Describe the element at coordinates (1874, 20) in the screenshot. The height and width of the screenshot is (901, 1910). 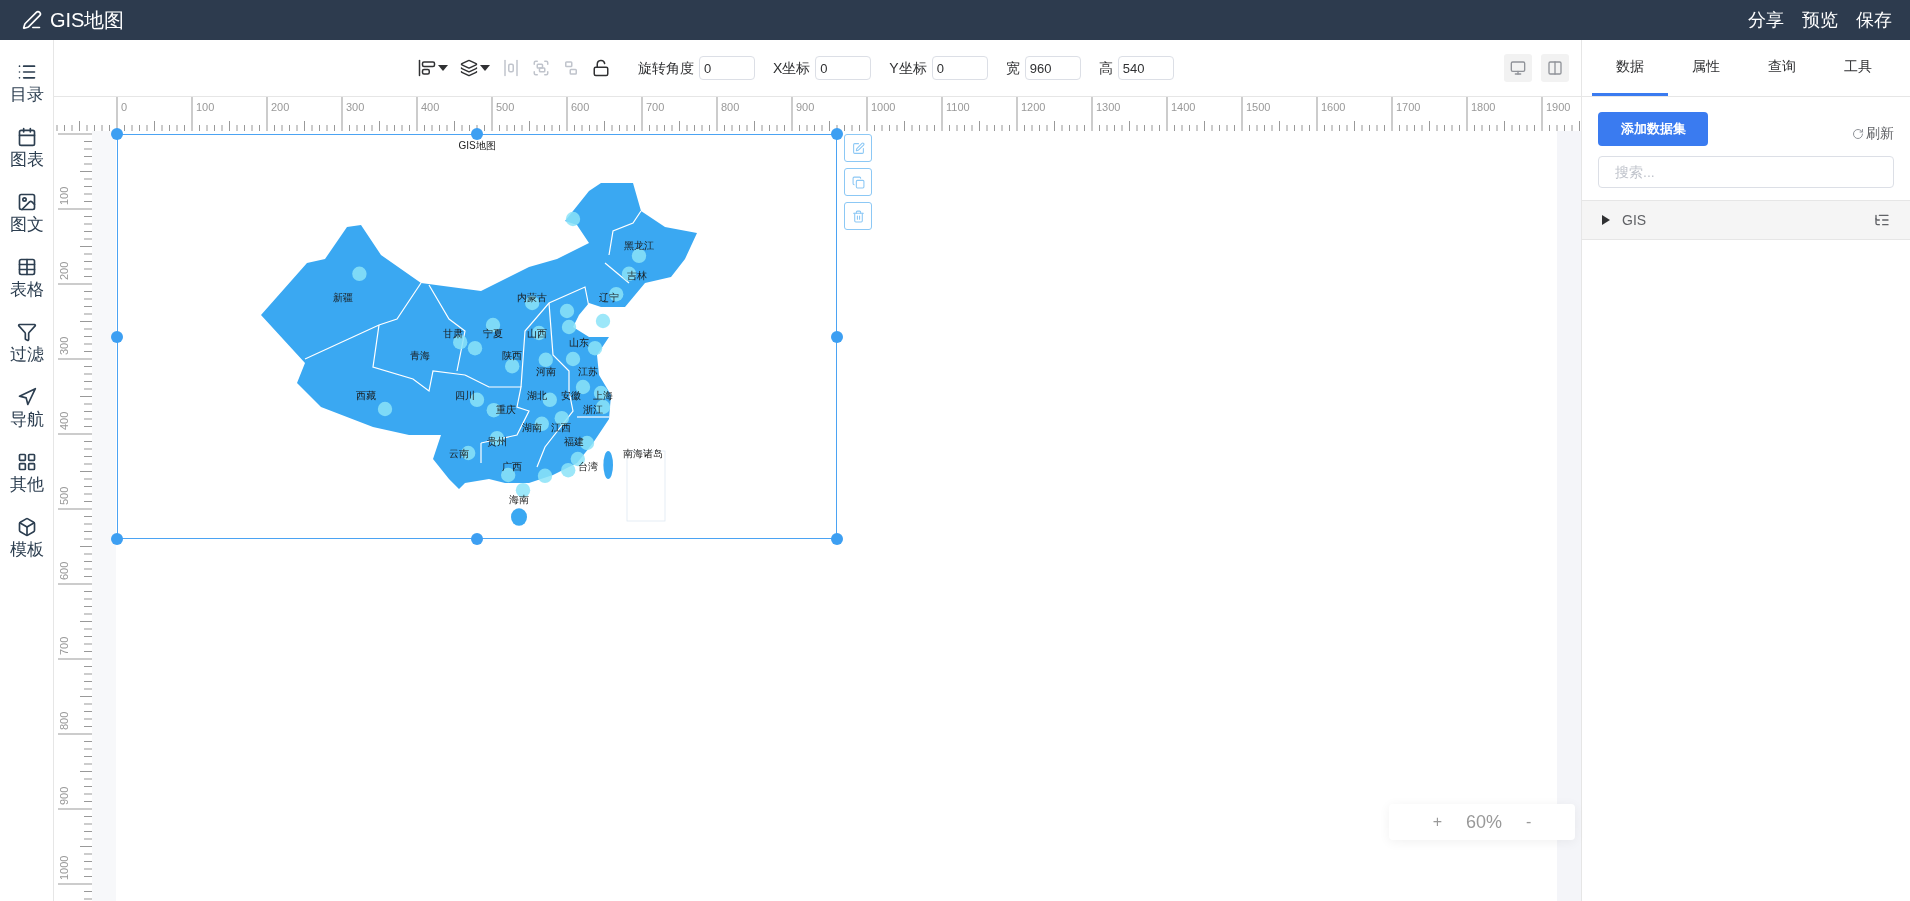
I see `header-action: 保存` at that location.